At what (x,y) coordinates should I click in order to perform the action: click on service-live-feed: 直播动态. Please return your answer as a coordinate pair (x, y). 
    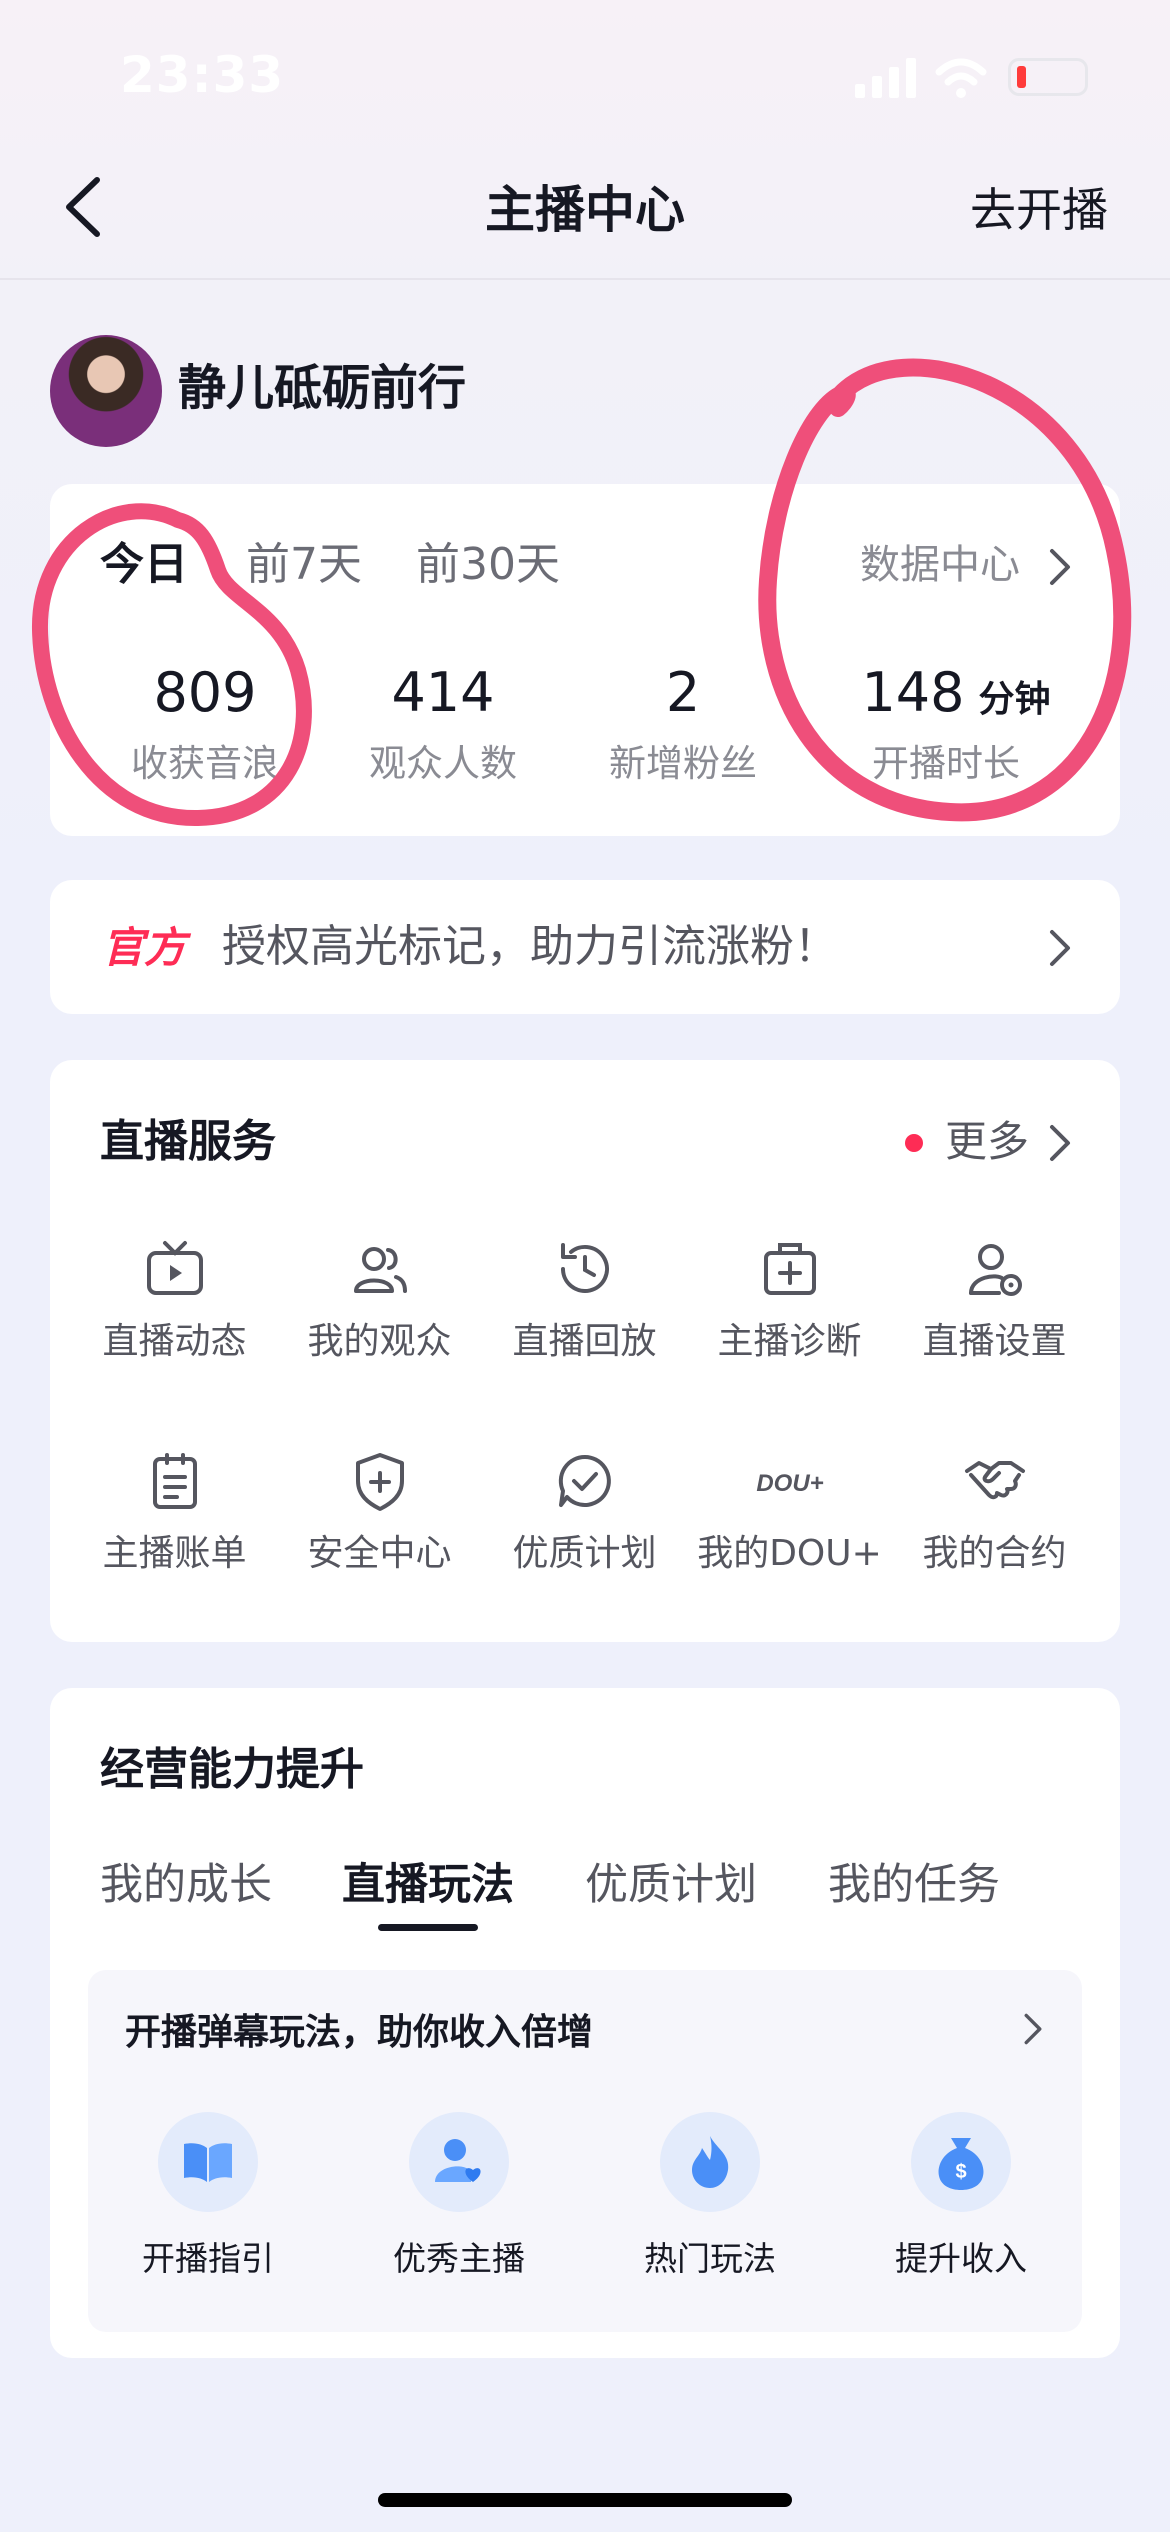
    Looking at the image, I should click on (174, 1303).